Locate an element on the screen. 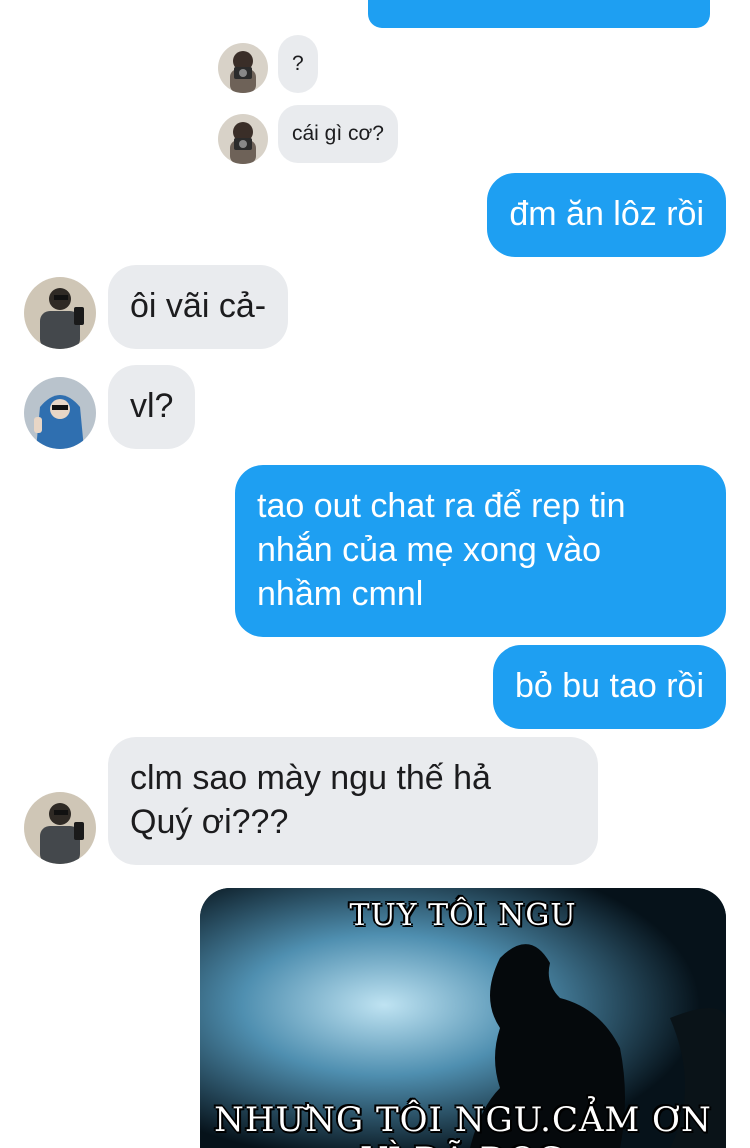 This screenshot has width=750, height=1148. message-text: cái gì cơ? is located at coordinates (338, 133).